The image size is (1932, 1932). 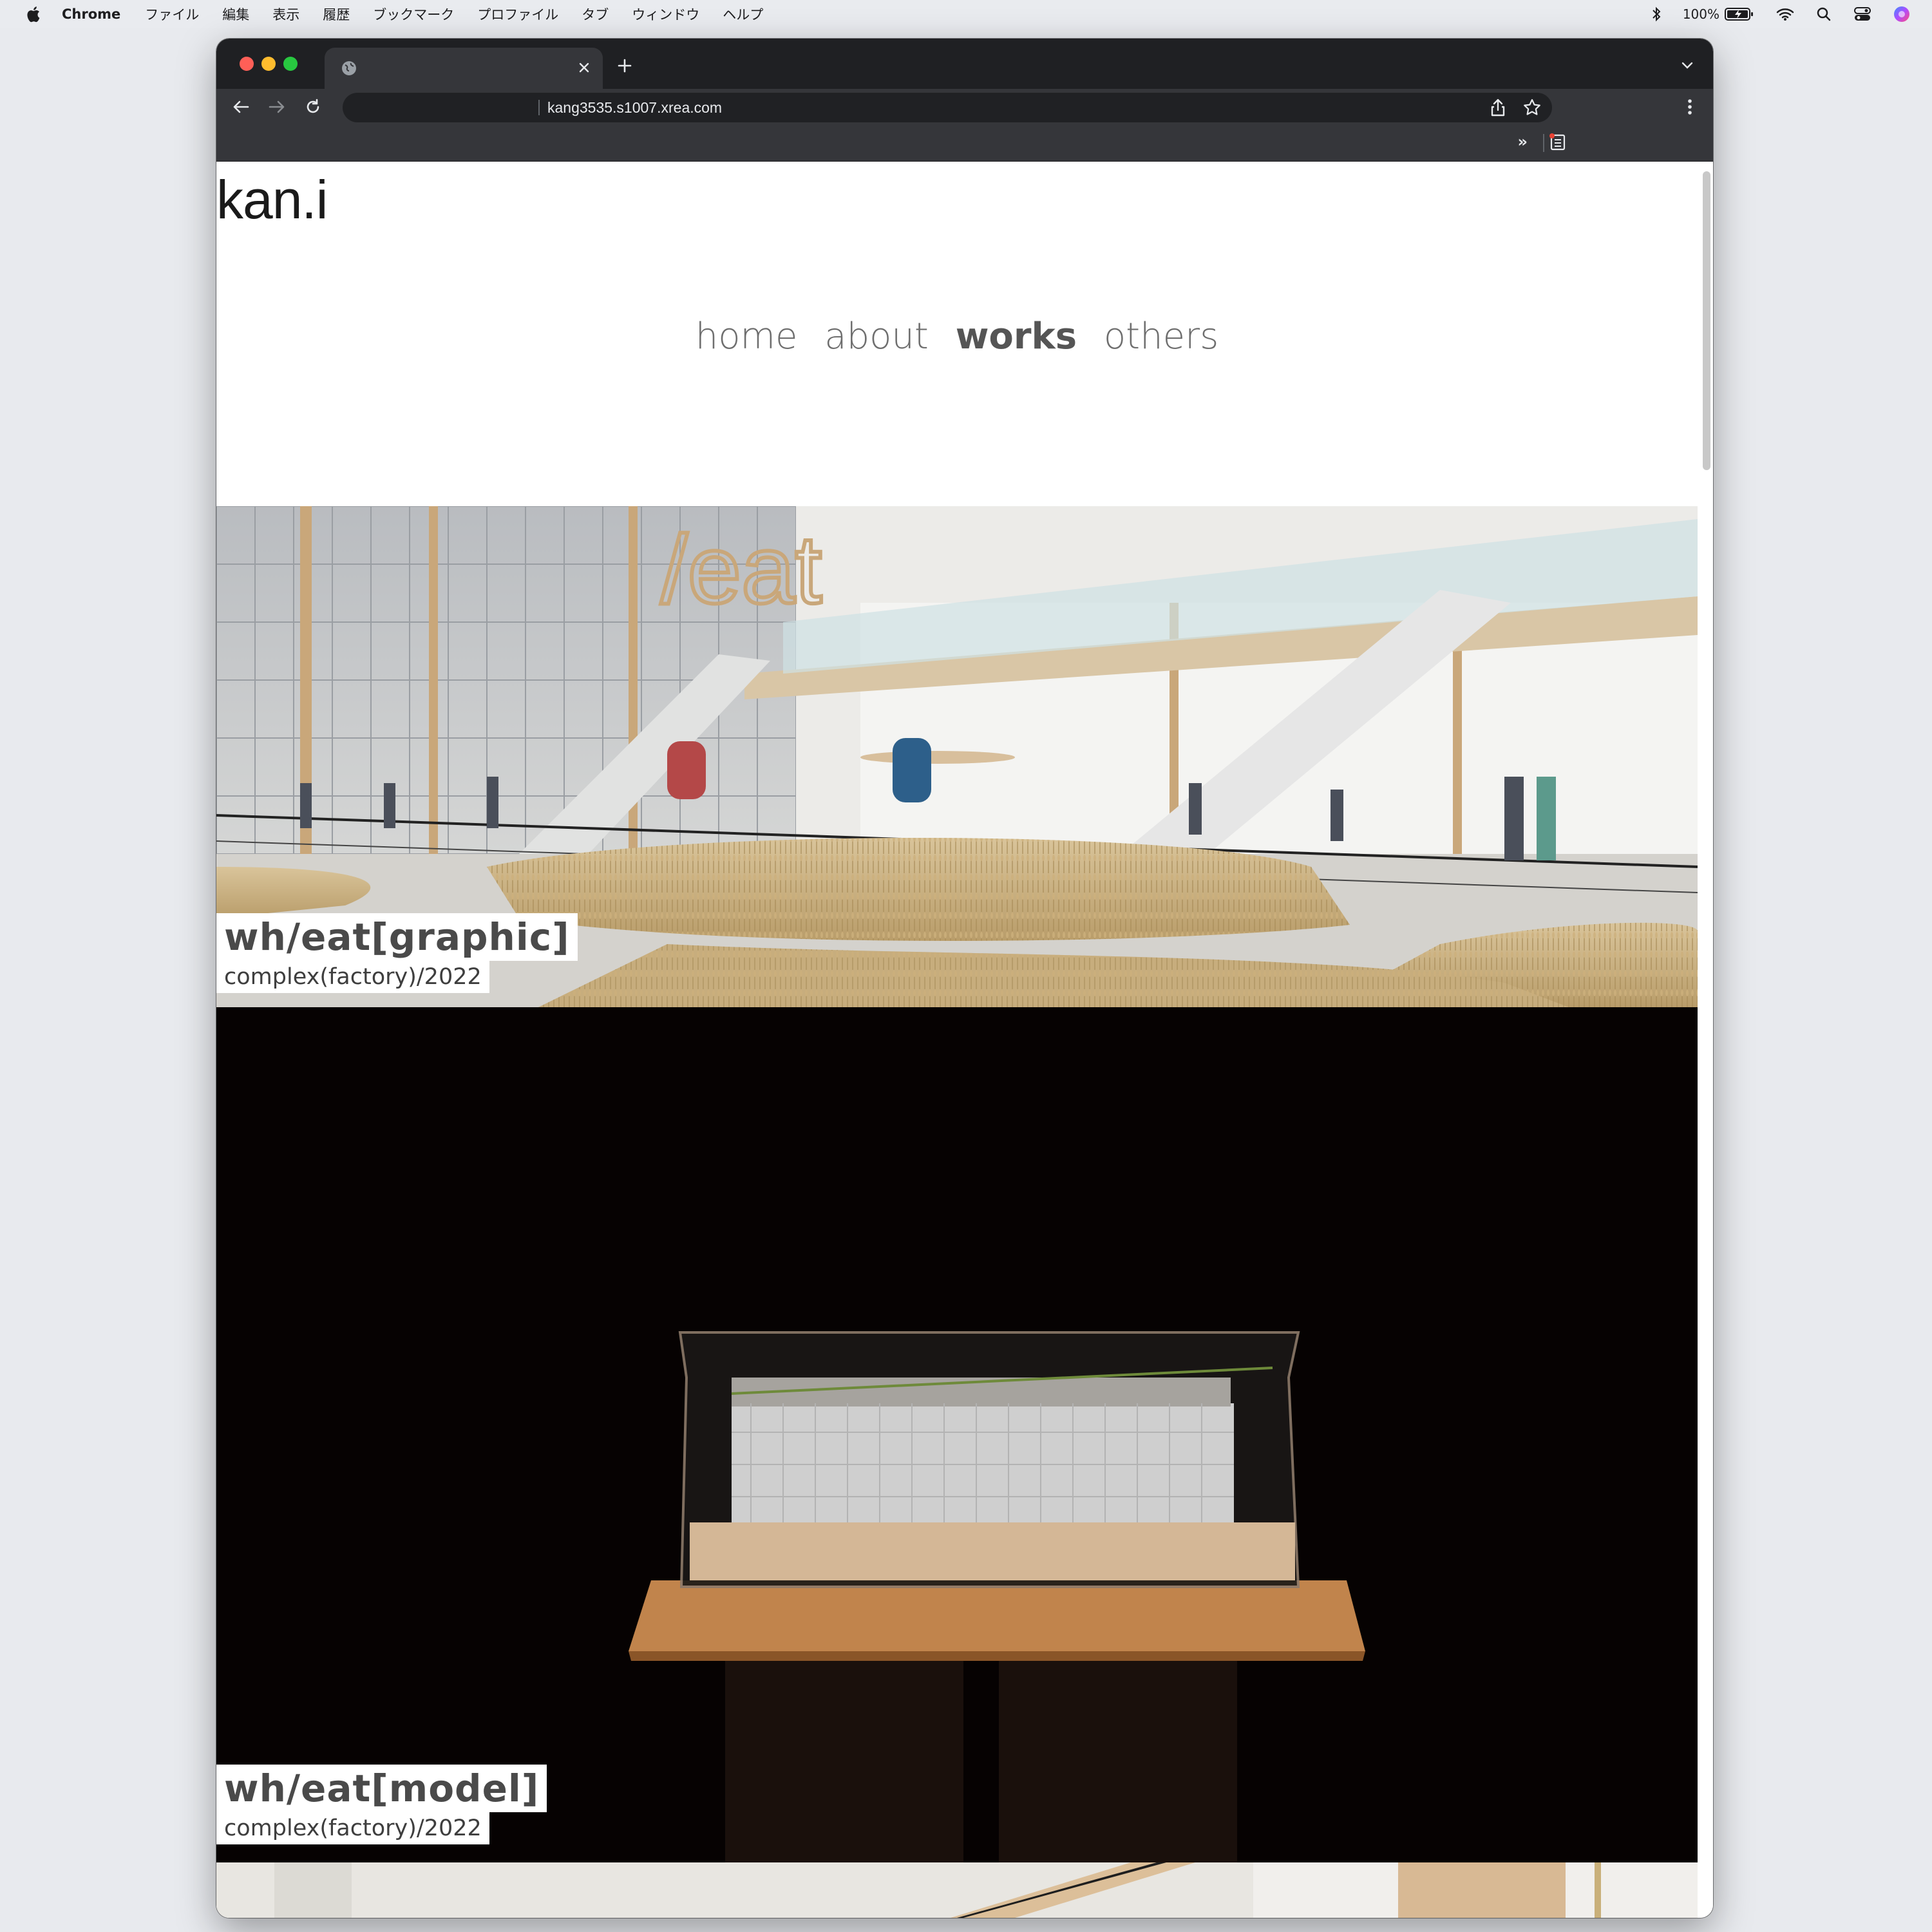 What do you see at coordinates (743, 14) in the screenshot?
I see `menu-help: ヘルプ` at bounding box center [743, 14].